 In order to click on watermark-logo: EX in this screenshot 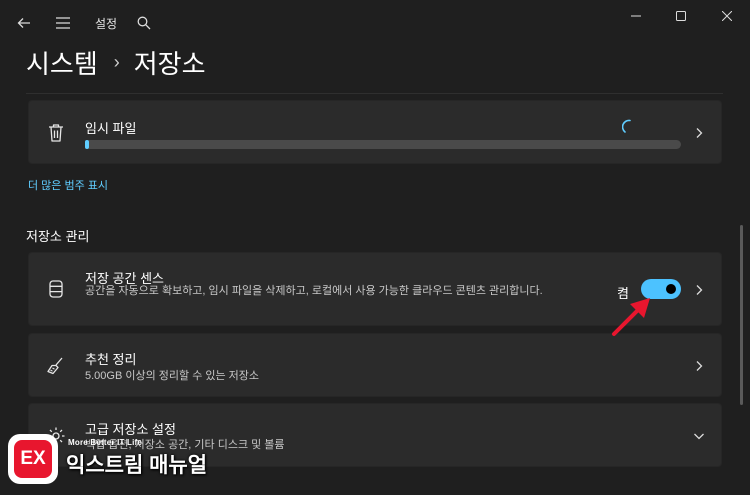, I will do `click(33, 459)`.